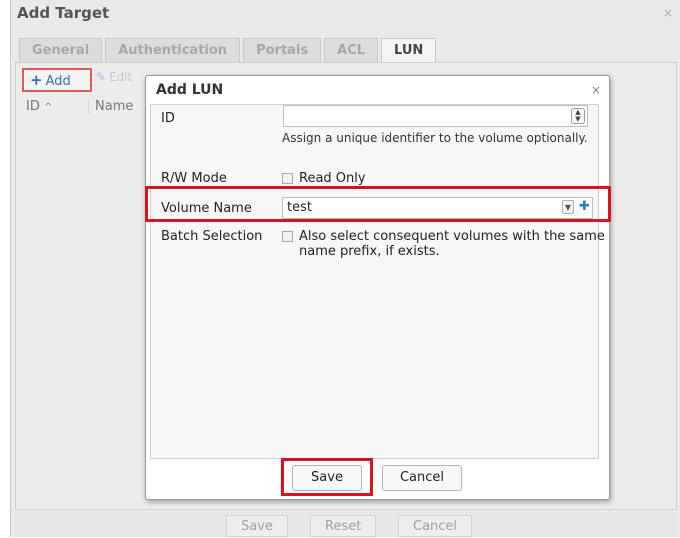 The height and width of the screenshot is (538, 680). What do you see at coordinates (332, 178) in the screenshot?
I see `read-only-label: Read Only` at bounding box center [332, 178].